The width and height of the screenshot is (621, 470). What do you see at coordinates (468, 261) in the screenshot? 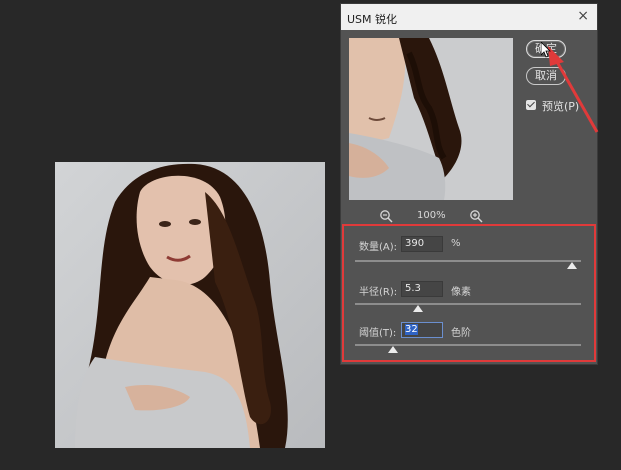
I see `amount-slider-track` at bounding box center [468, 261].